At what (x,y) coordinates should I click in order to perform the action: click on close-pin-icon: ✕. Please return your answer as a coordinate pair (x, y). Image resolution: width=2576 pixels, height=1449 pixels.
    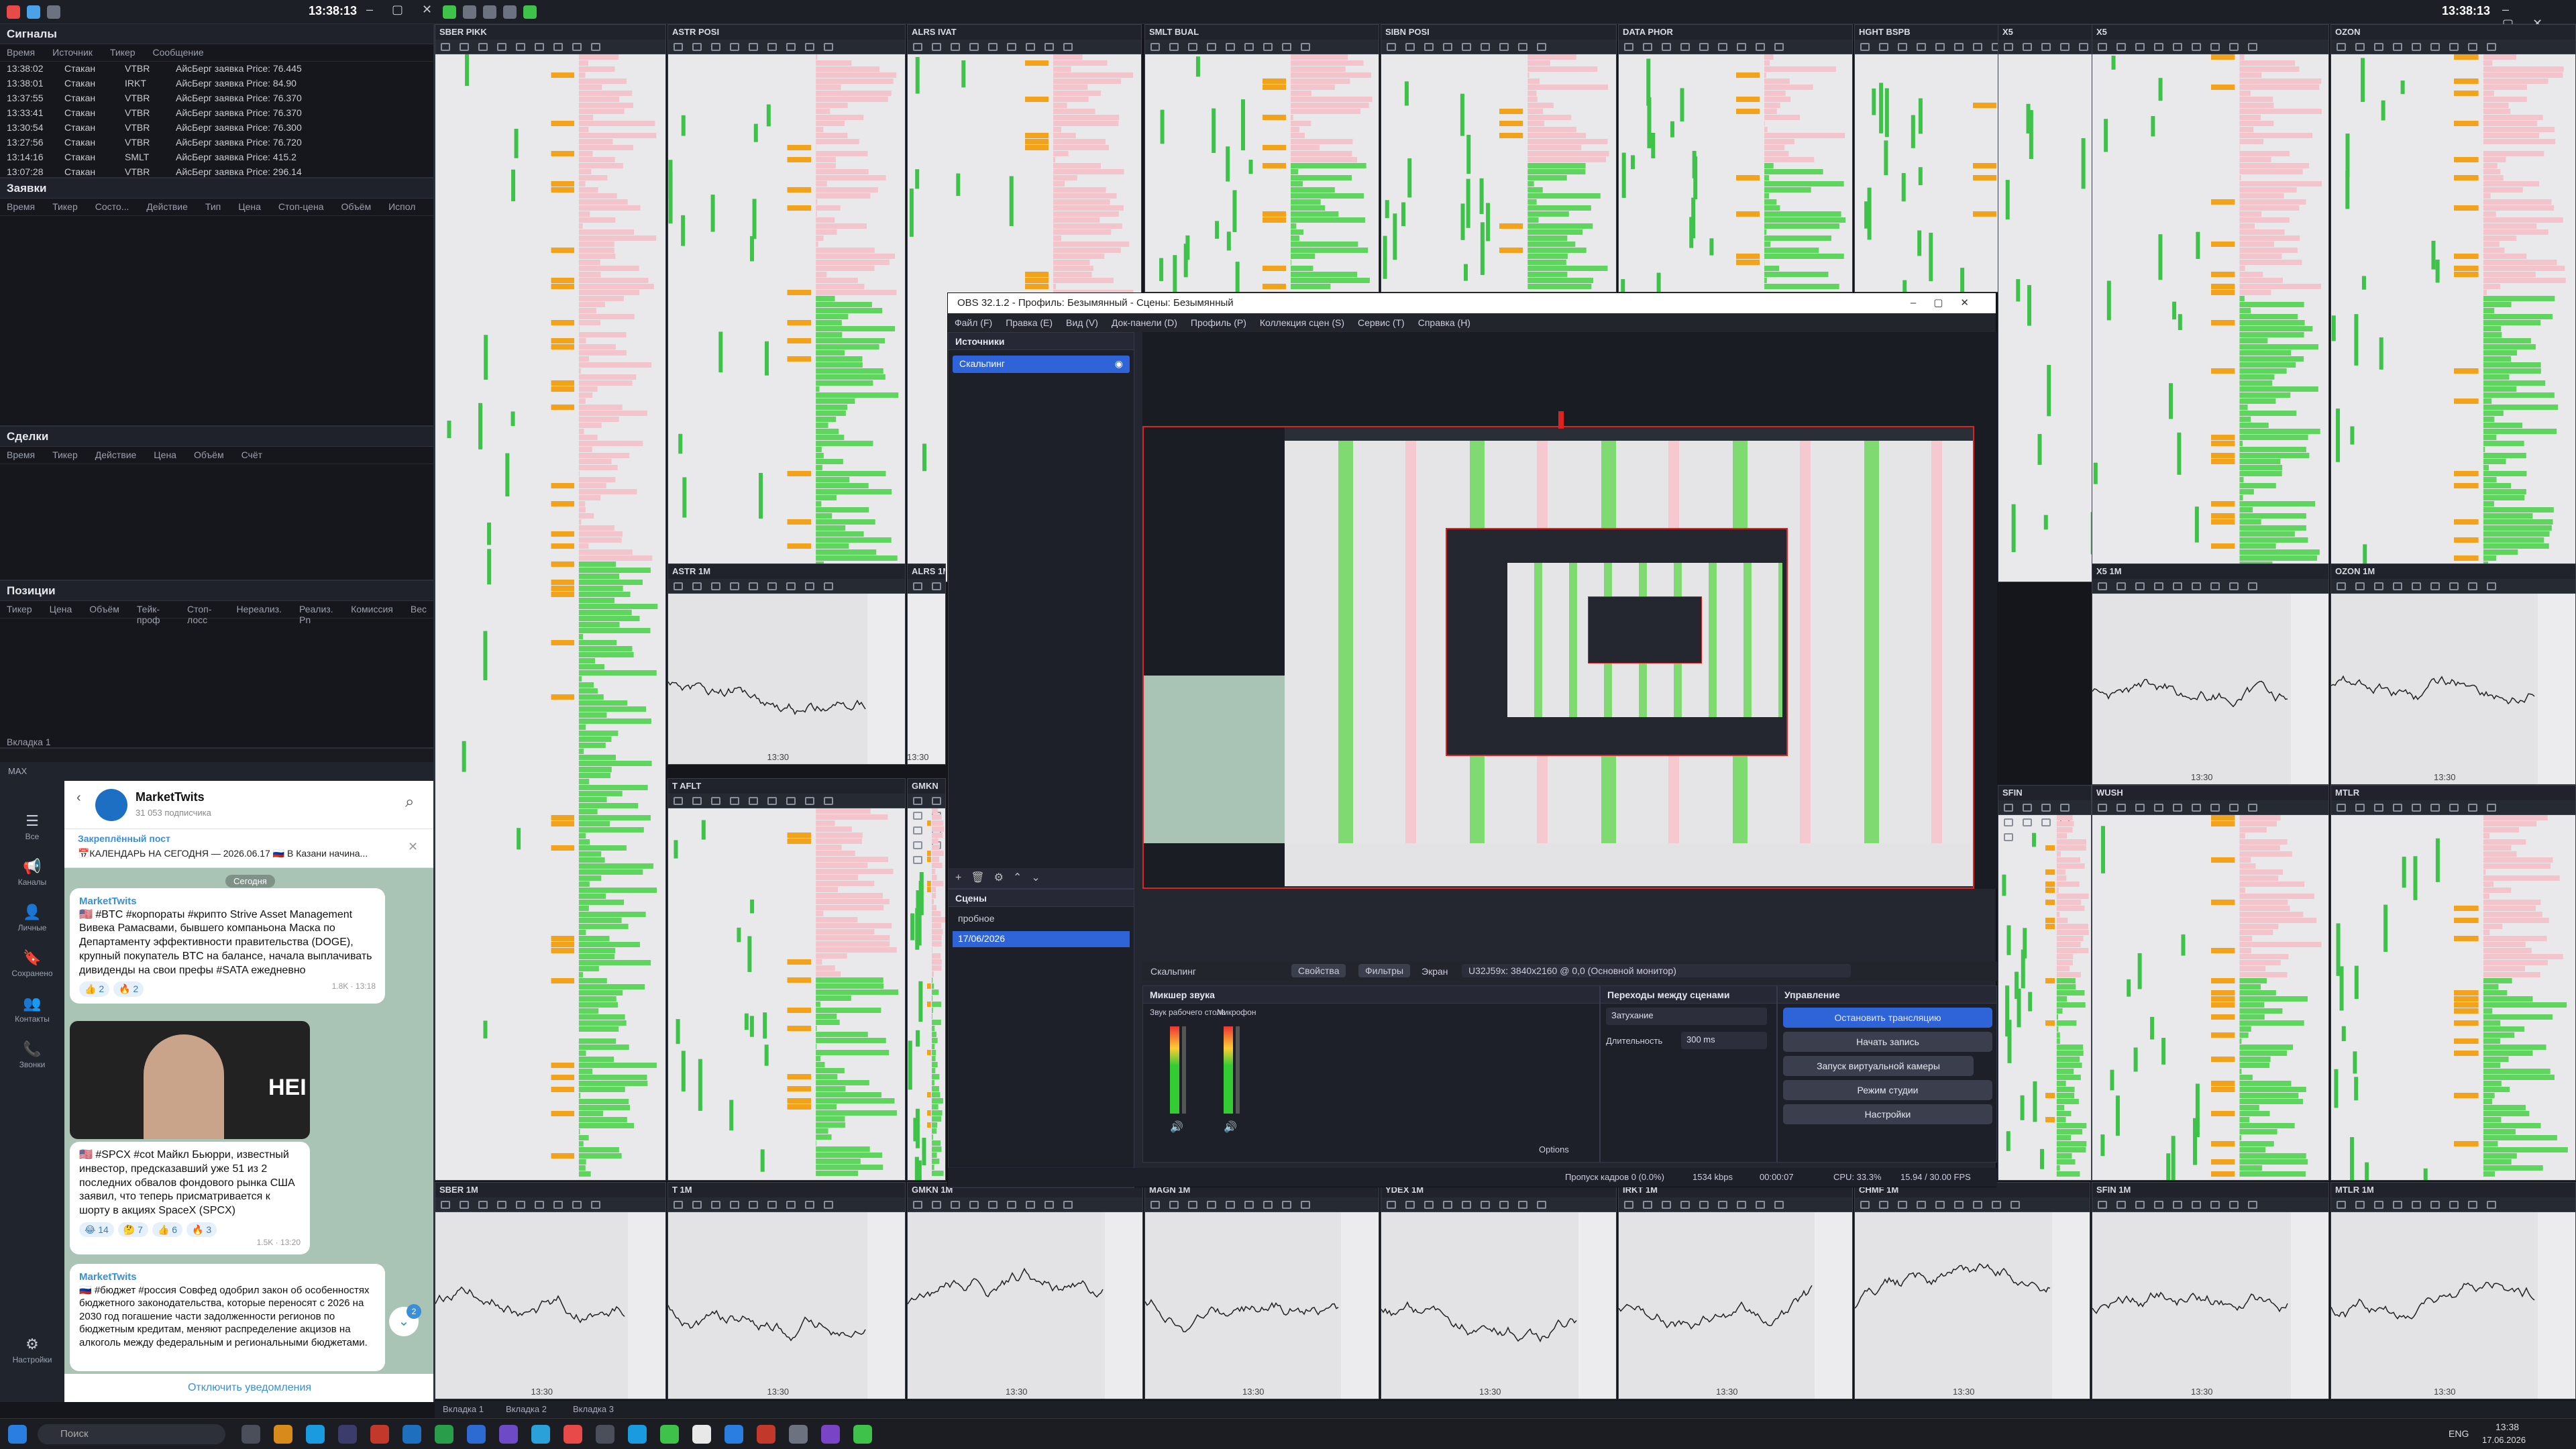
    Looking at the image, I should click on (413, 847).